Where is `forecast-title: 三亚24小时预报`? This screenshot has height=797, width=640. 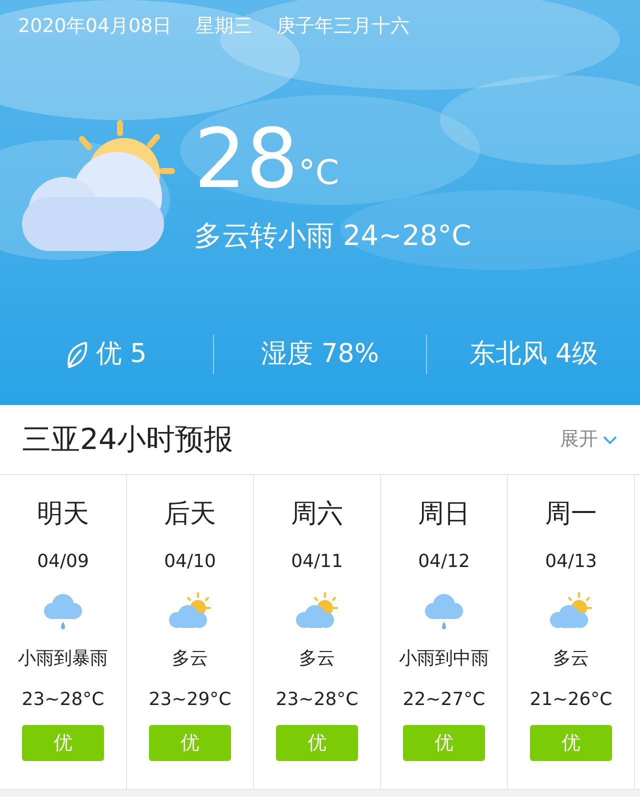 forecast-title: 三亚24小时预报 is located at coordinates (127, 439).